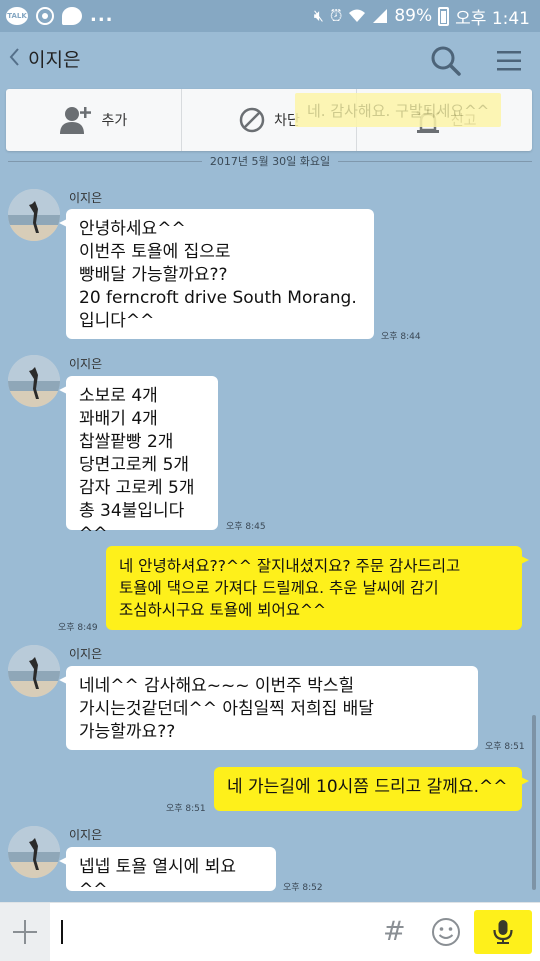 The image size is (540, 961). I want to click on status-bar: TALK ... 🔇︎ ⏰︎ 89% 오후 1:41, so click(270, 16).